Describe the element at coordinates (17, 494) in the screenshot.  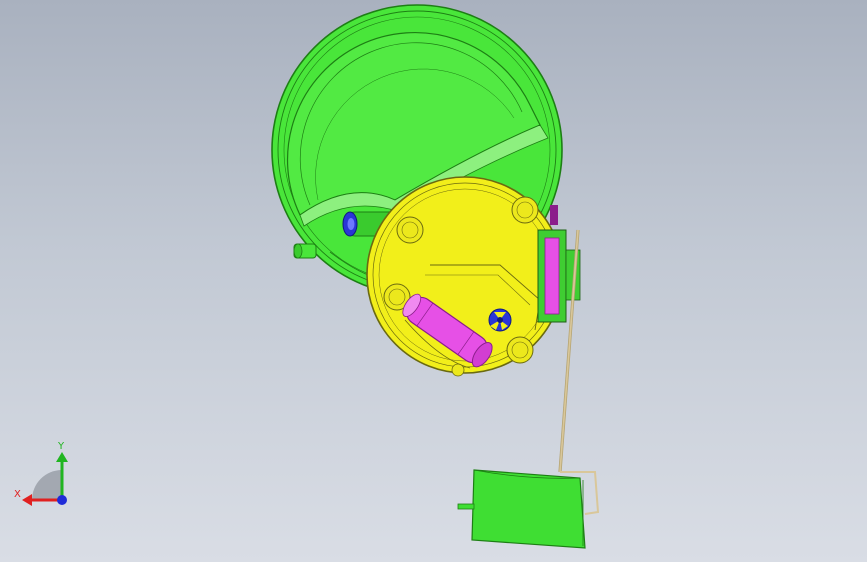
I see `axis-x-label: X` at that location.